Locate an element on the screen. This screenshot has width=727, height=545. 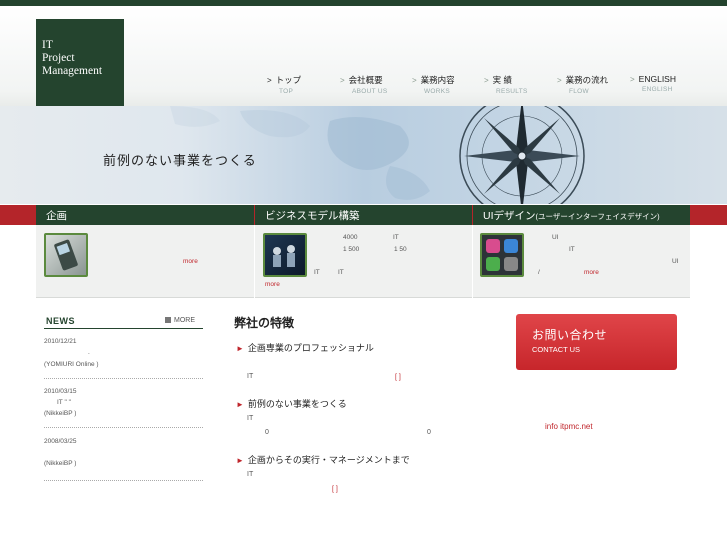
news-date: 2010/03/15 is located at coordinates (60, 391).